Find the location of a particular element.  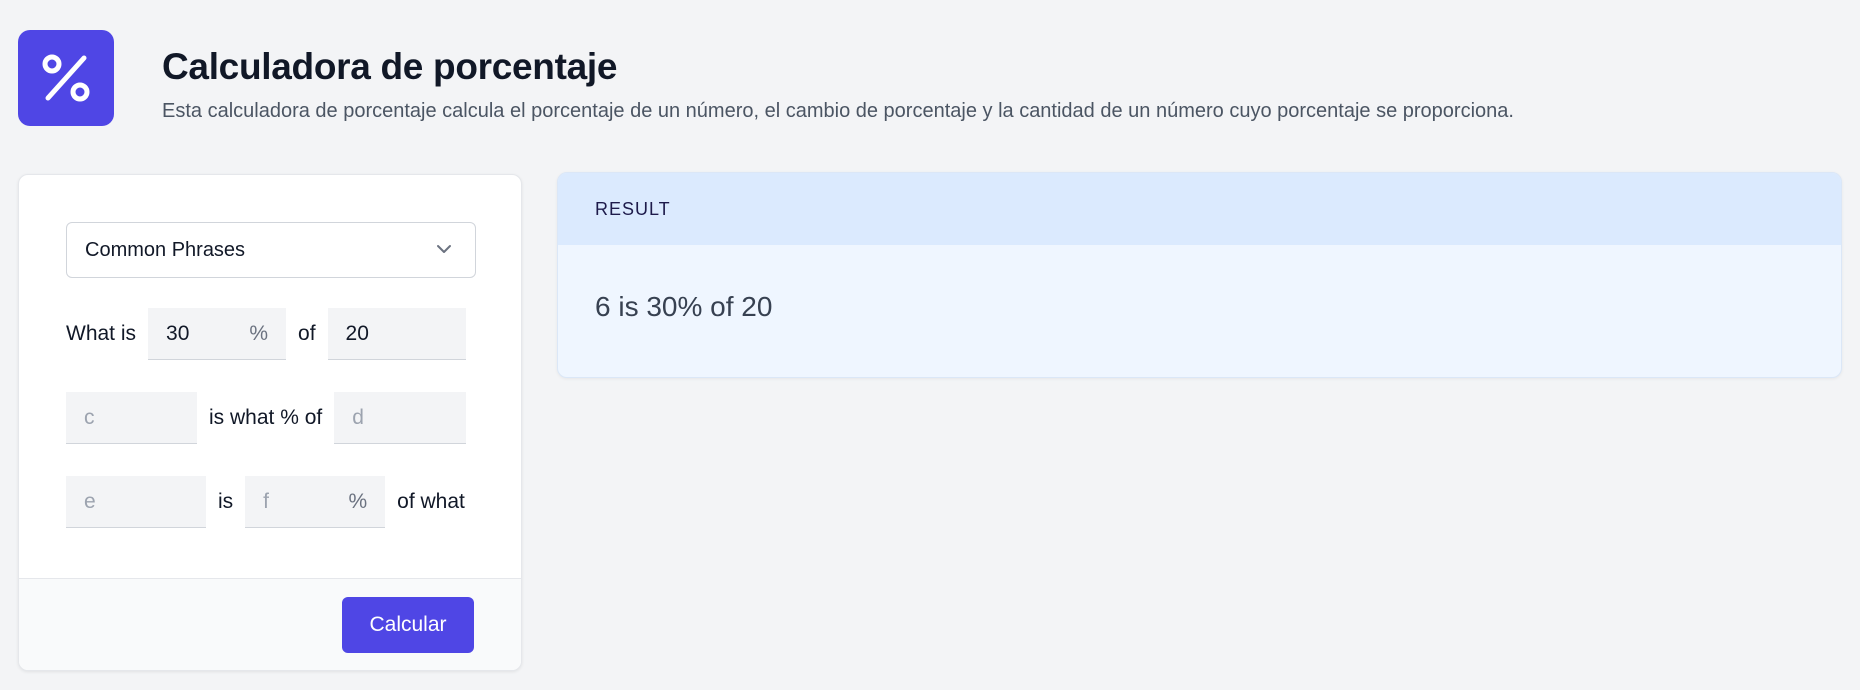

mode-select-value: Common Phrases is located at coordinates (165, 249).